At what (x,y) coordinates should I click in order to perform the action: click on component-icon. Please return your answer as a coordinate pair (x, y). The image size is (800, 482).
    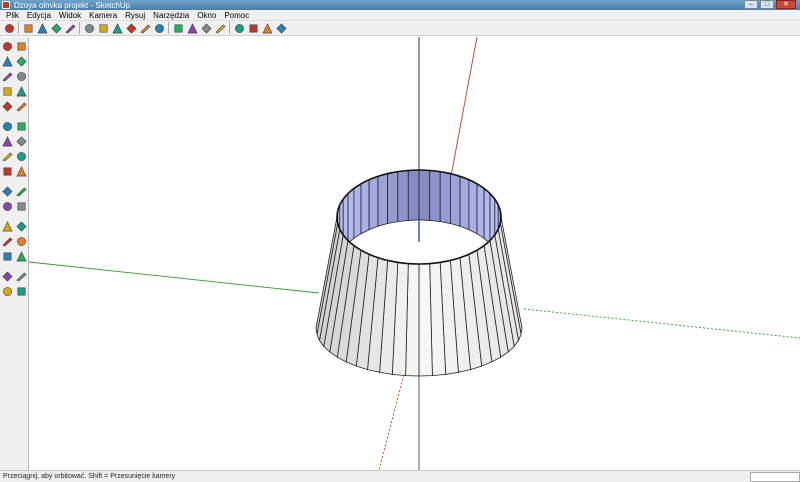
    Looking at the image, I should click on (21, 61).